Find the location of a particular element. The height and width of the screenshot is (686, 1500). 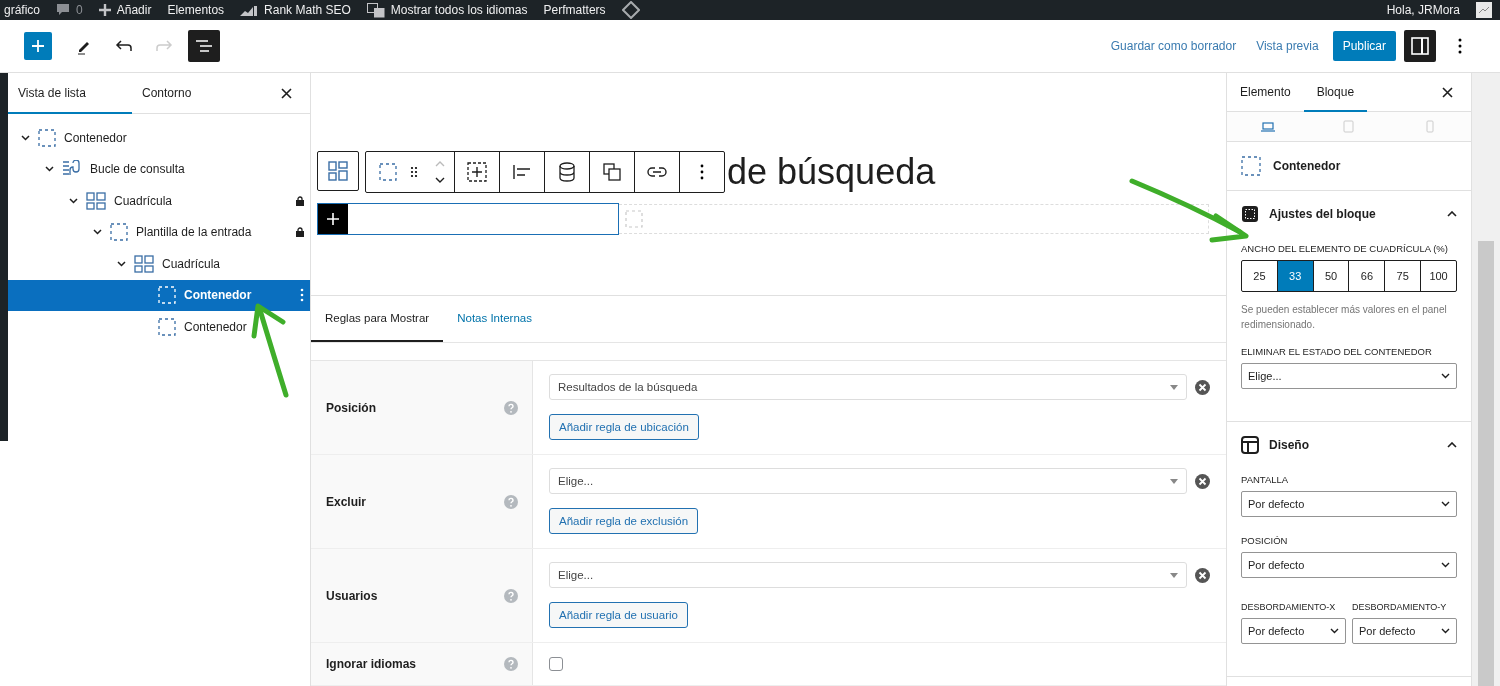

scrollbar is located at coordinates (1485, 379).